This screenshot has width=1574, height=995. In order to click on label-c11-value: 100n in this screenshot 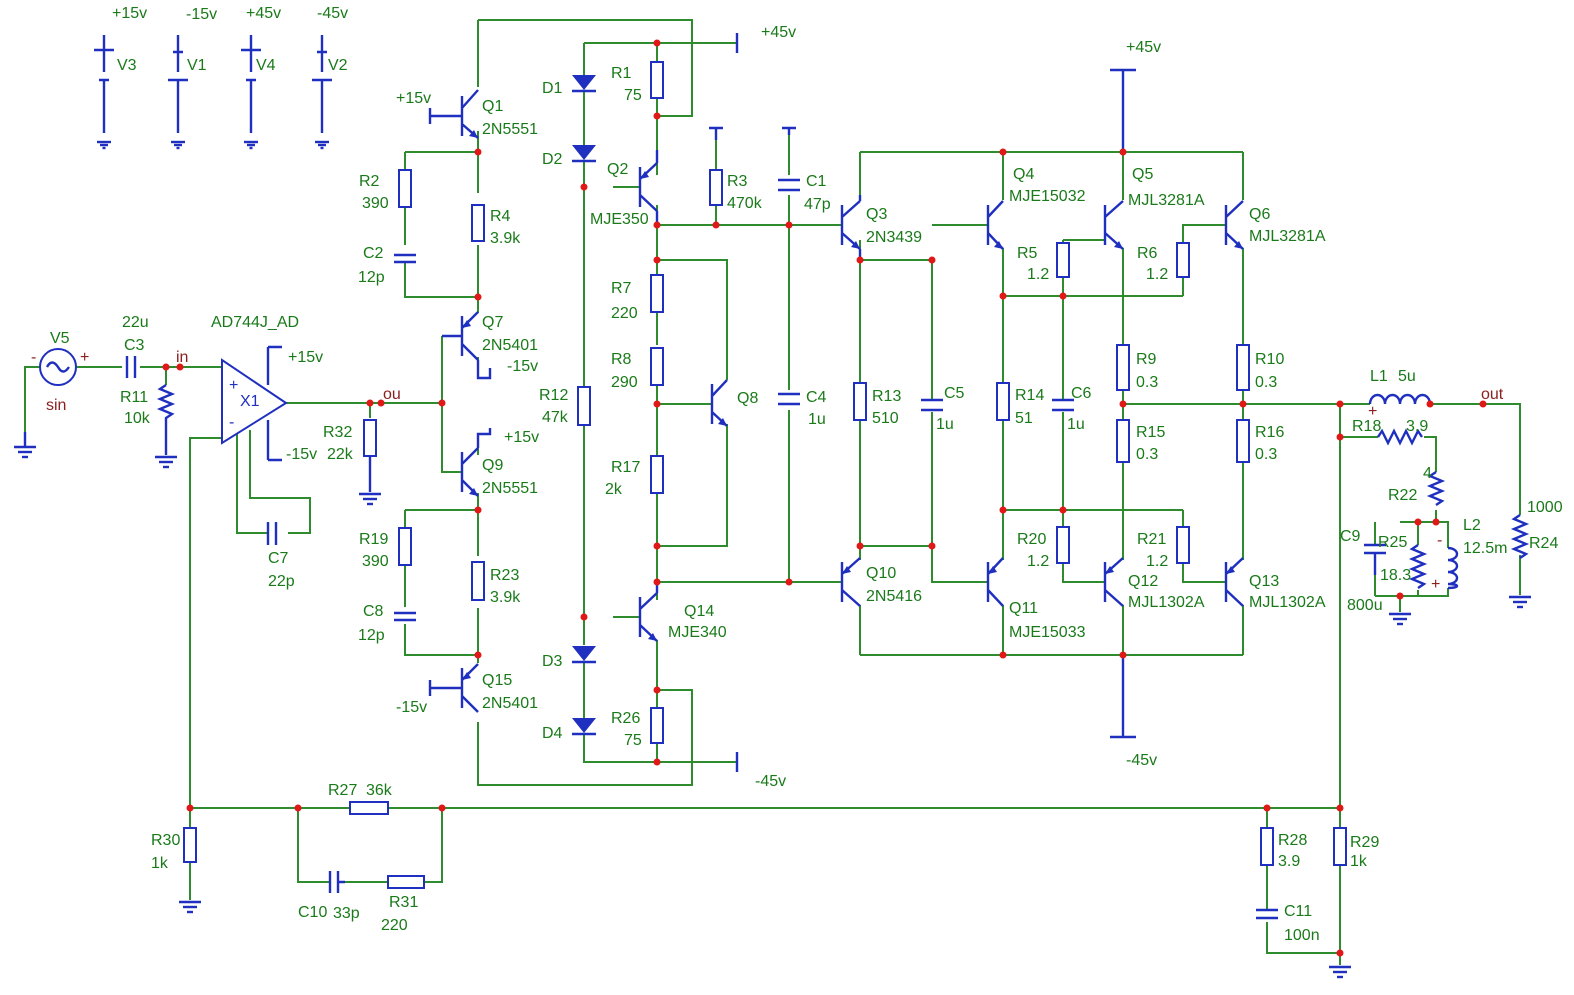, I will do `click(1302, 935)`.